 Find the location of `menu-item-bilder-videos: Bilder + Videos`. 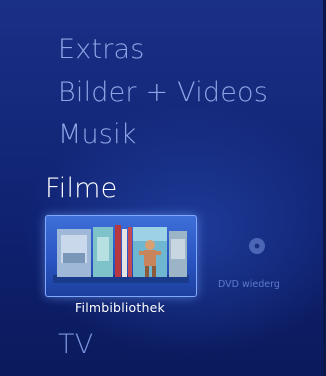

menu-item-bilder-videos: Bilder + Videos is located at coordinates (163, 92).